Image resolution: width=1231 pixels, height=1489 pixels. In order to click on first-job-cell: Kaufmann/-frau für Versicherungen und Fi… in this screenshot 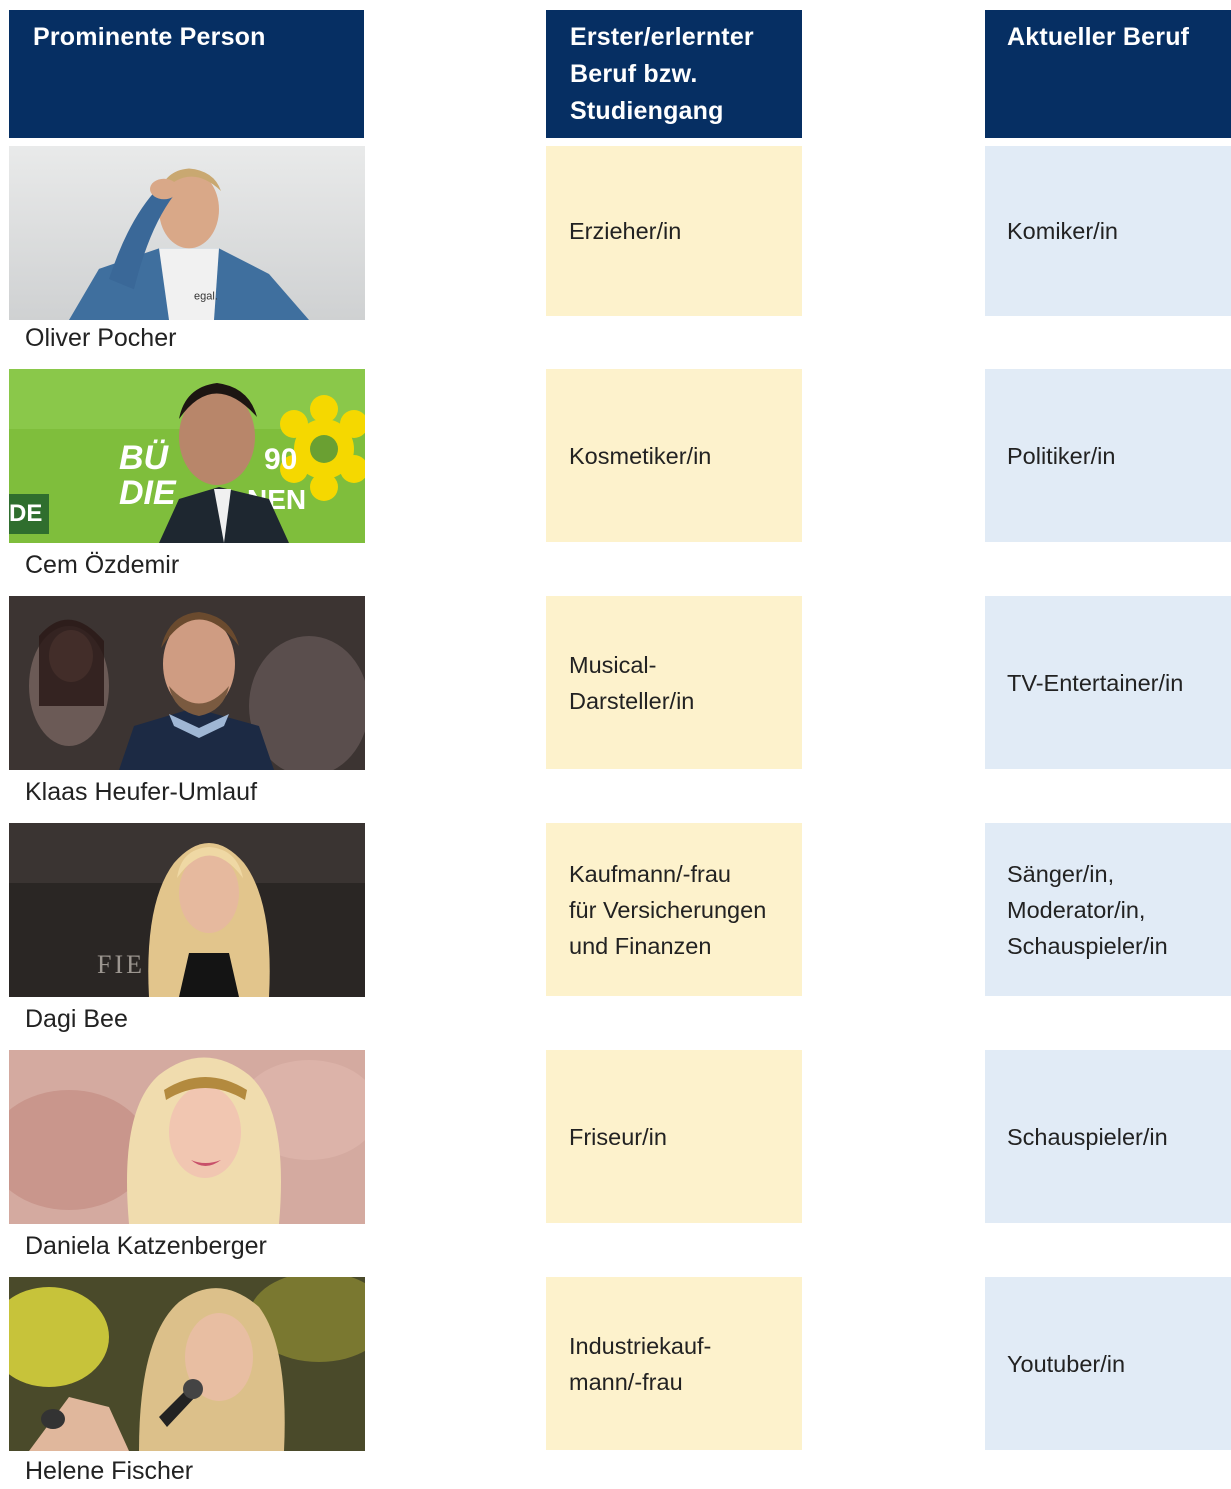, I will do `click(674, 909)`.